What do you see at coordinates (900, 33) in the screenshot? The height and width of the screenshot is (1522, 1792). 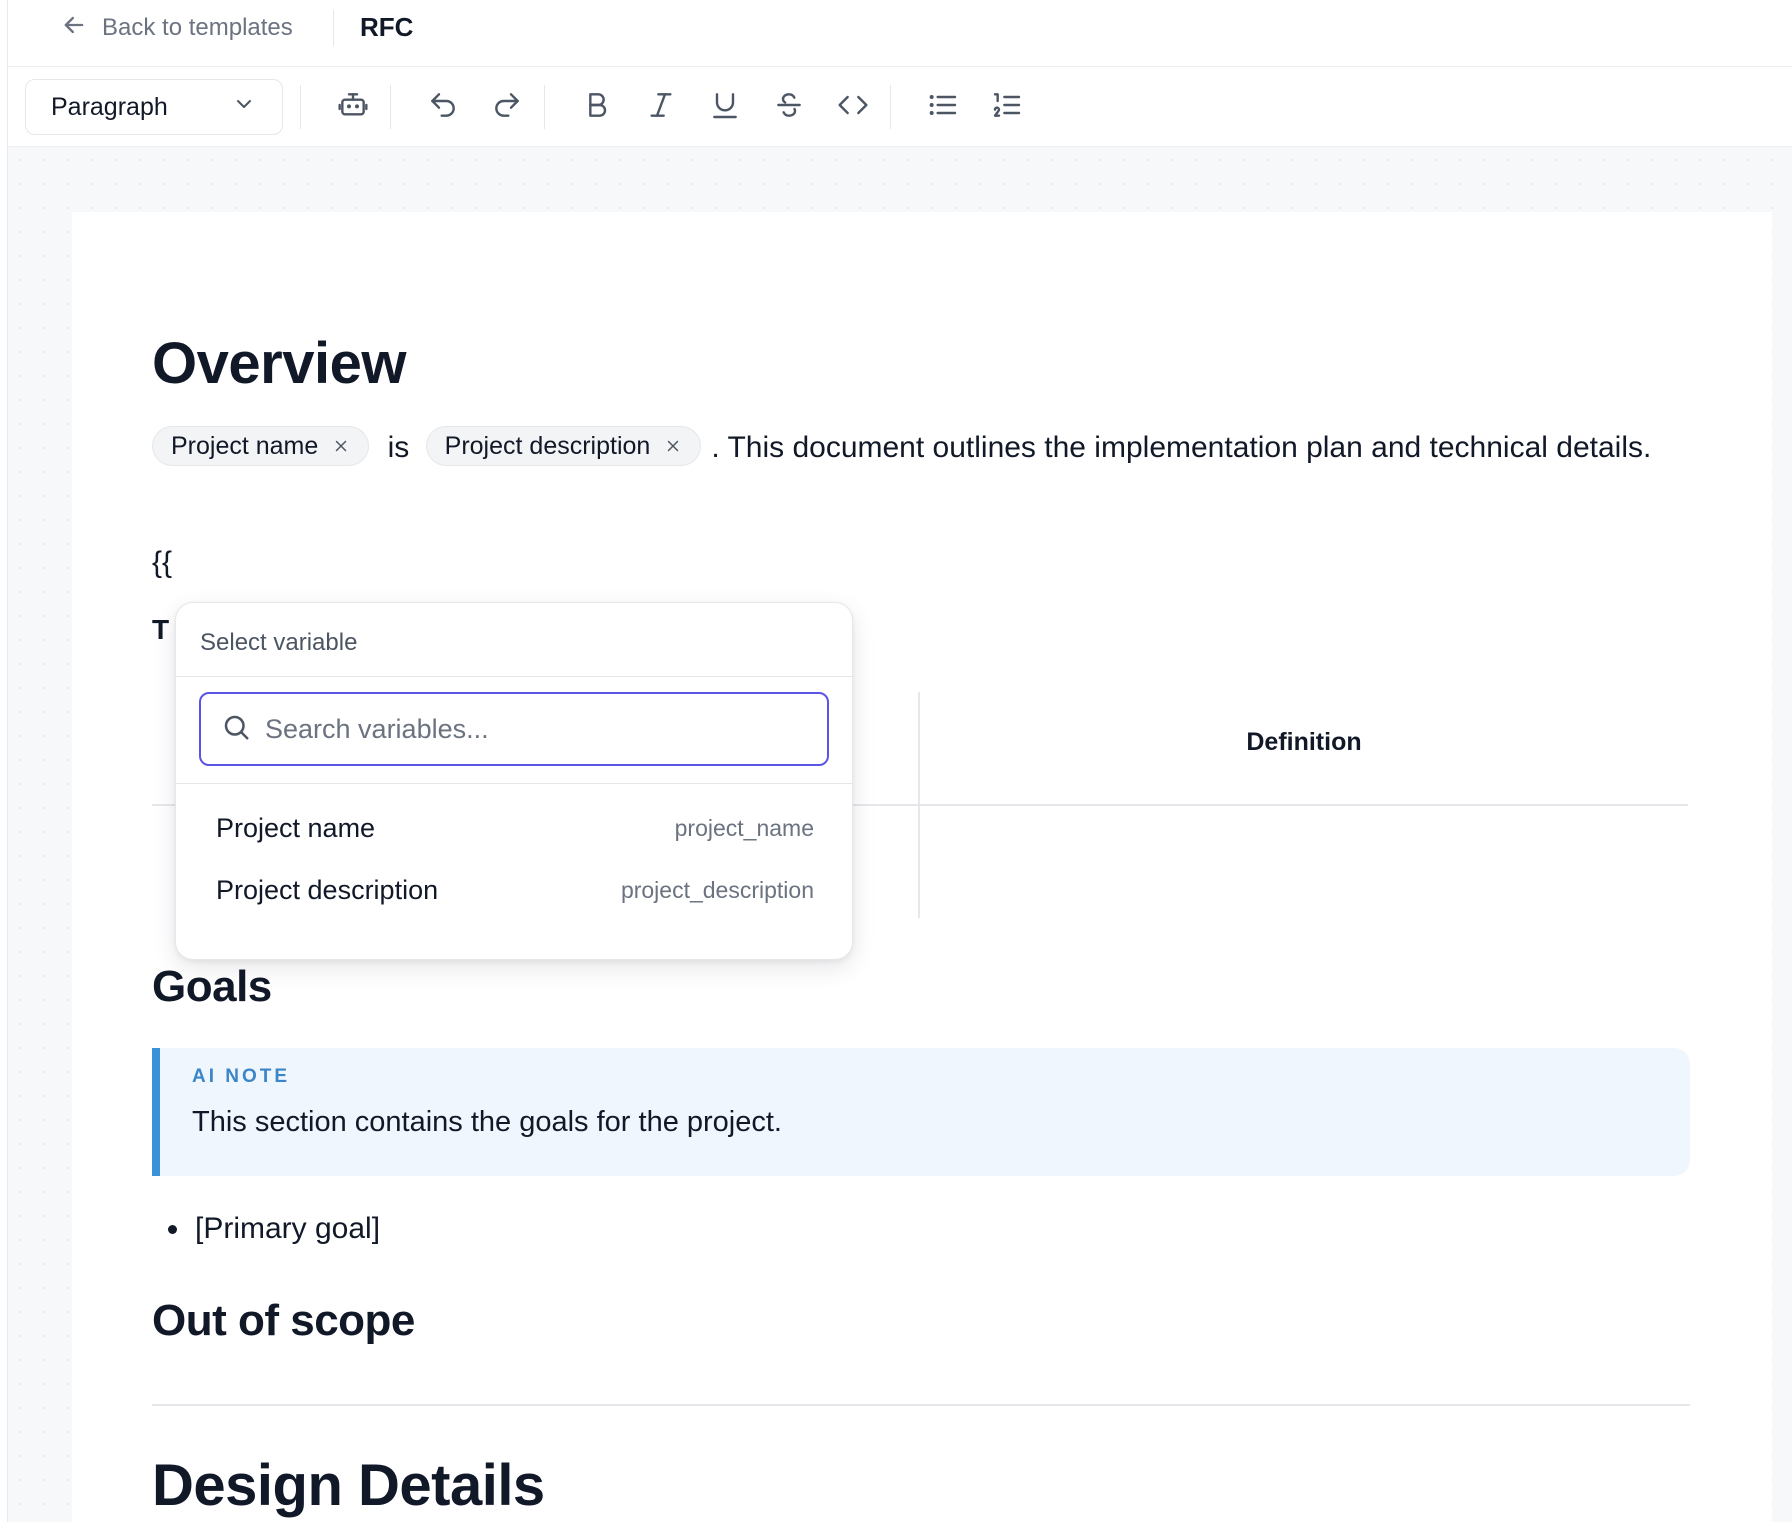 I see `top-bar: Back to templates RFC` at bounding box center [900, 33].